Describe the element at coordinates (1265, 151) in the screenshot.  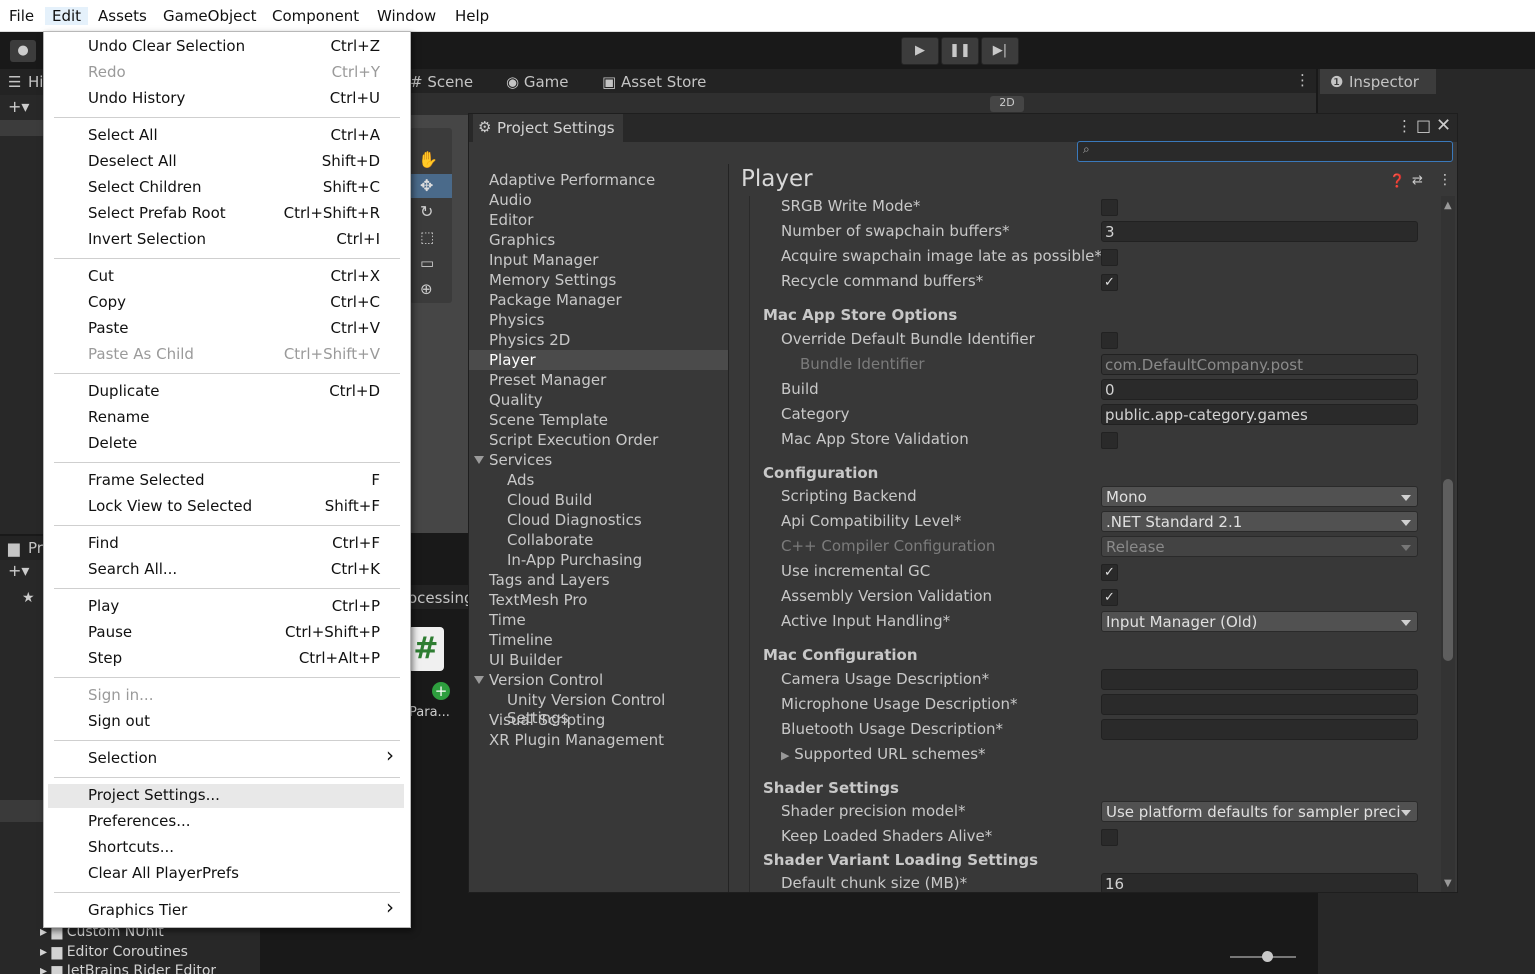
I see `settings-search-input: ⌕` at that location.